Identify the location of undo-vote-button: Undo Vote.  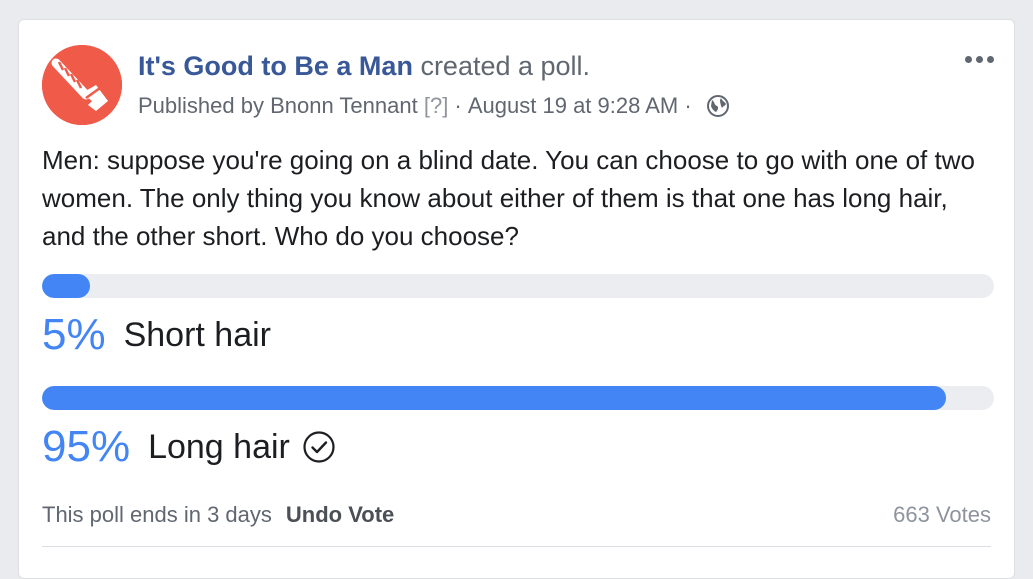
(340, 515).